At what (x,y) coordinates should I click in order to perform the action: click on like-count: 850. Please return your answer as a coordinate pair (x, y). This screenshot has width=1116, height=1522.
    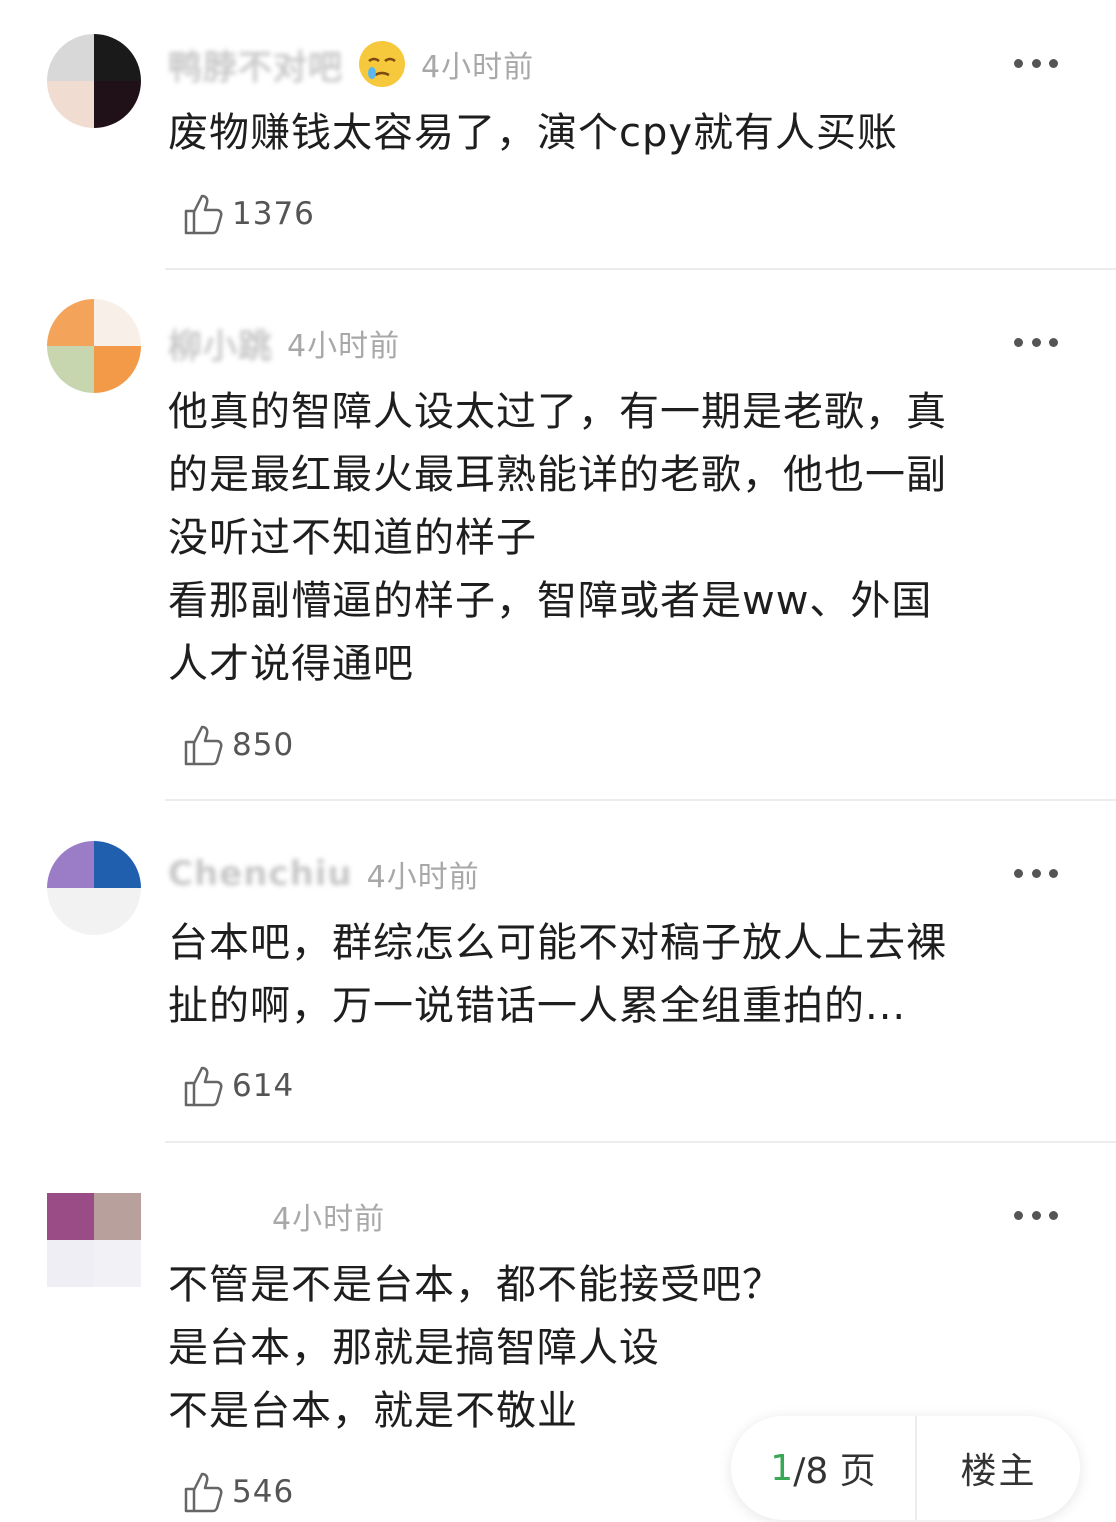
    Looking at the image, I should click on (263, 745).